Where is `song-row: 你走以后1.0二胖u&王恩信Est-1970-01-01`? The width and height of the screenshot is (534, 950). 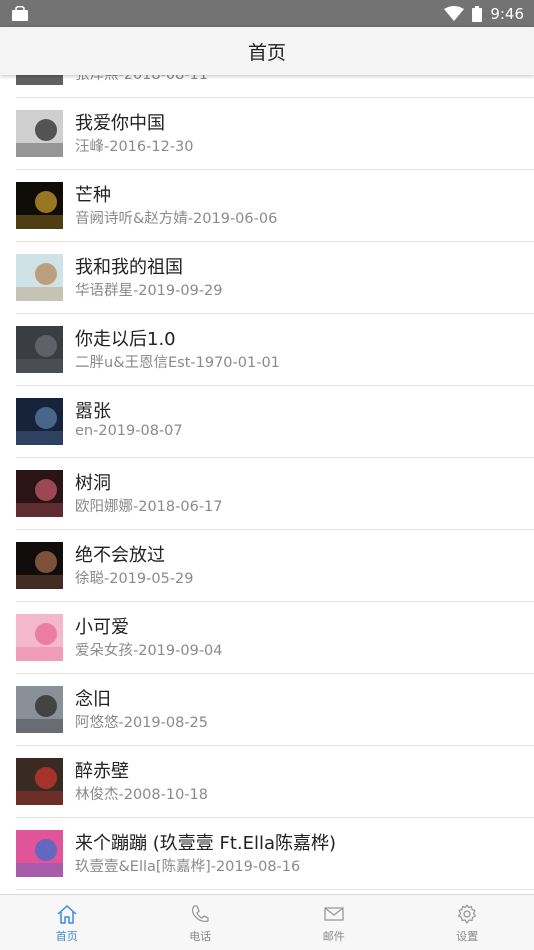
song-row: 你走以后1.0二胖u&王恩信Est-1970-01-01 is located at coordinates (275, 350).